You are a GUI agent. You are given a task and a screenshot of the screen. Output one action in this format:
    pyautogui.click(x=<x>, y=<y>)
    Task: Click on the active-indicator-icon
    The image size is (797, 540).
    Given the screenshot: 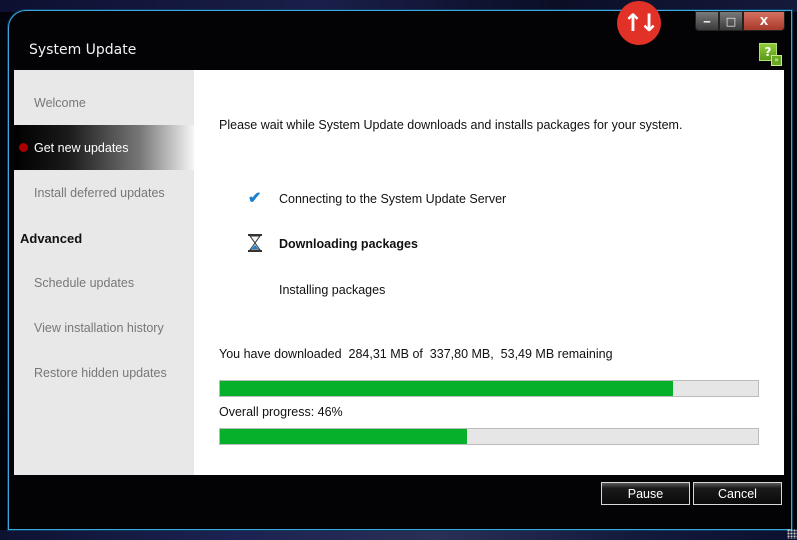 What is the action you would take?
    pyautogui.click(x=23, y=147)
    